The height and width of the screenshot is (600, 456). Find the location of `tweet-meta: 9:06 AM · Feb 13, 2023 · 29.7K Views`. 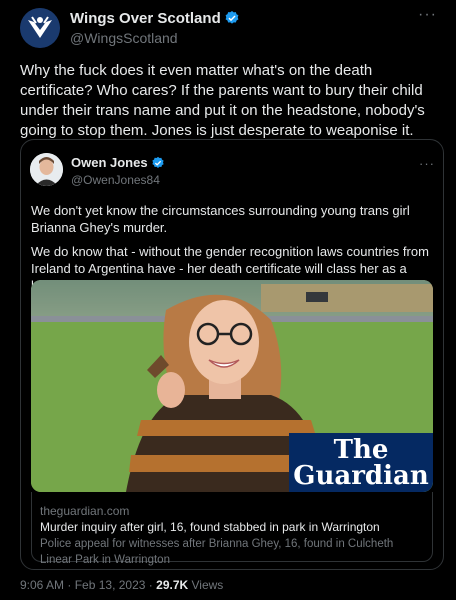

tweet-meta: 9:06 AM · Feb 13, 2023 · 29.7K Views is located at coordinates (121, 585).